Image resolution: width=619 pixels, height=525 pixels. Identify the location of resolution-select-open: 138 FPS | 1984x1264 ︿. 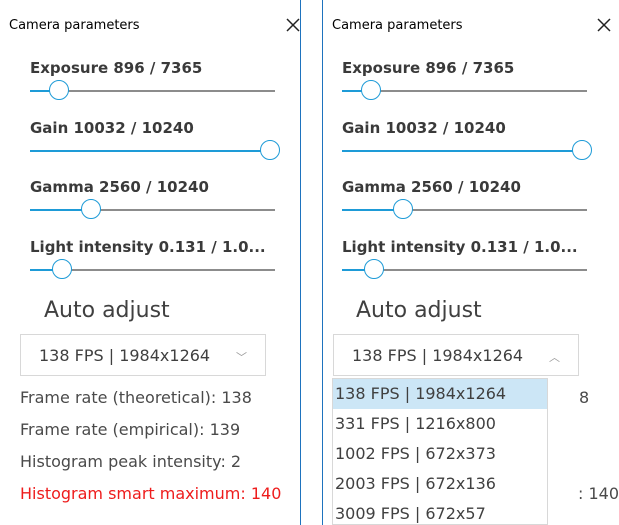
(456, 355).